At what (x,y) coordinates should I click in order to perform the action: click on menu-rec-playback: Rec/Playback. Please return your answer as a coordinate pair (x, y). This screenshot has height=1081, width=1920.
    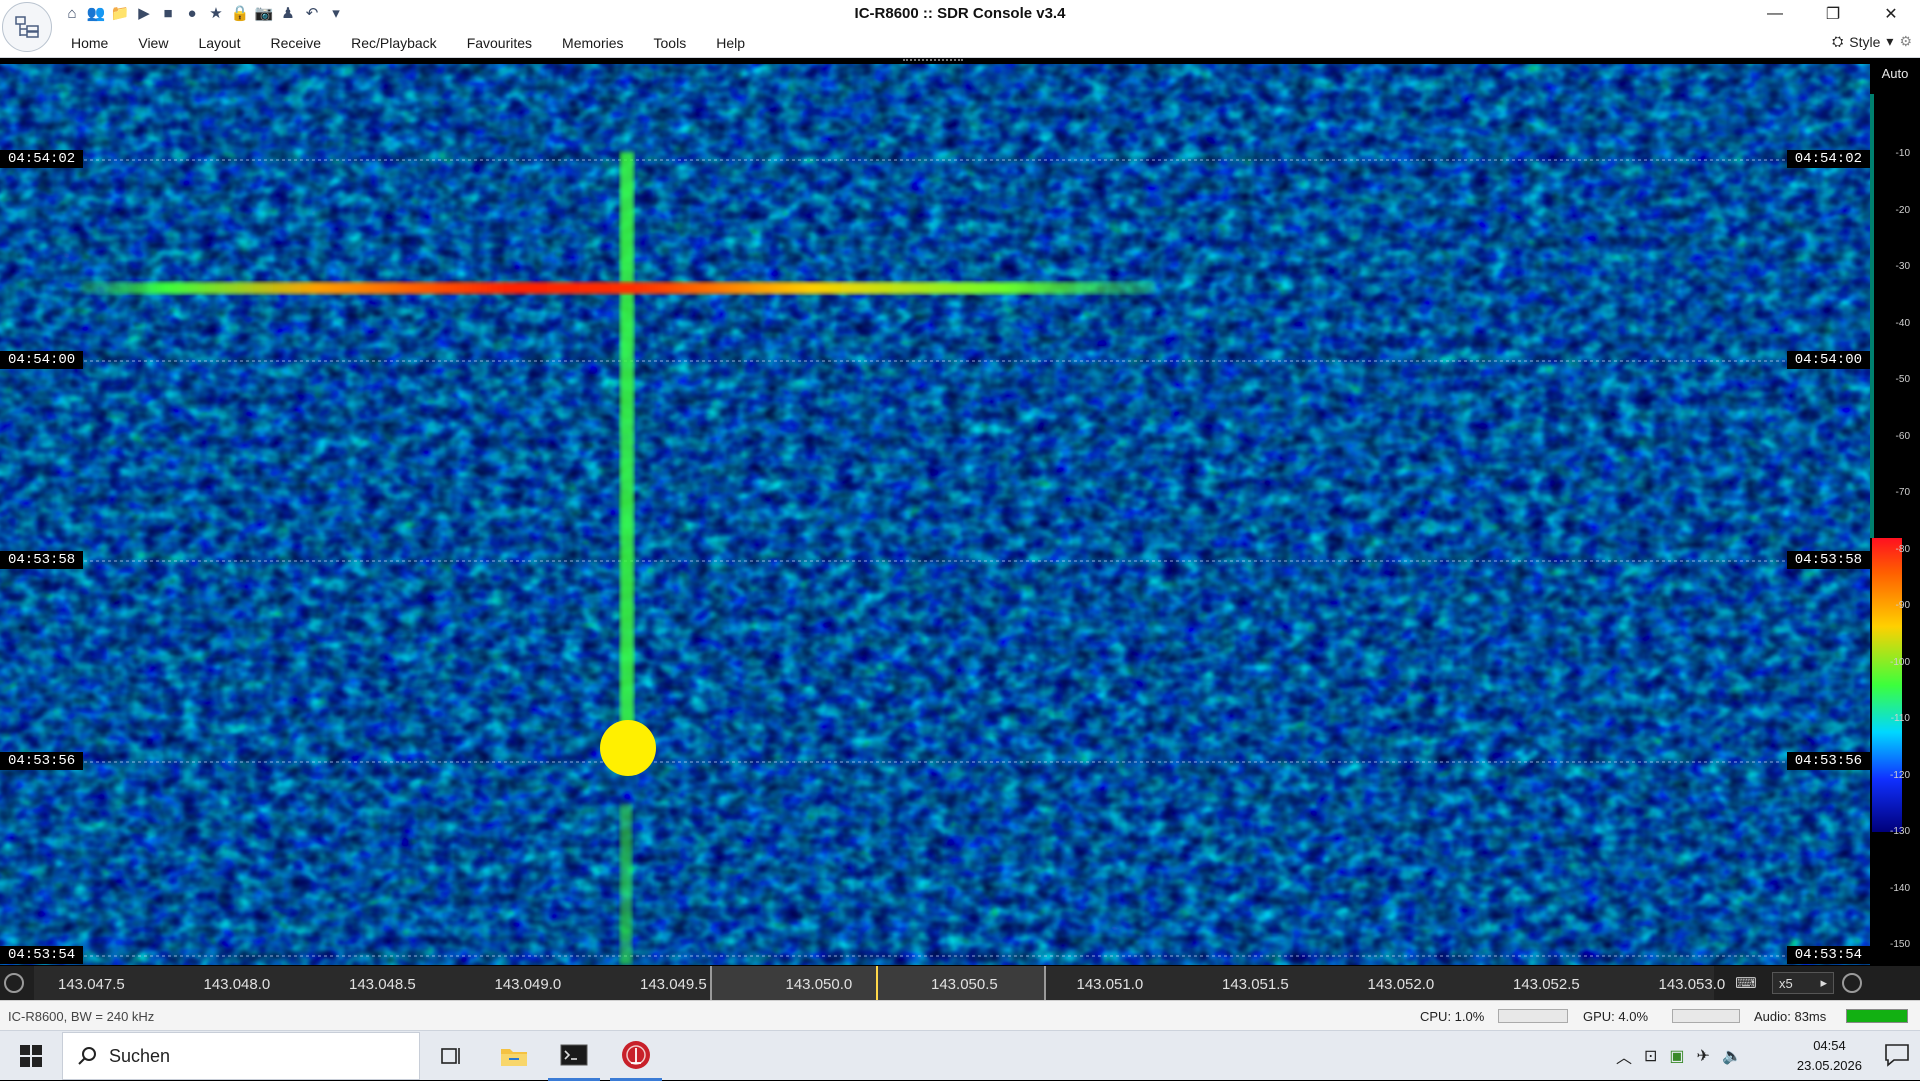
    Looking at the image, I should click on (394, 43).